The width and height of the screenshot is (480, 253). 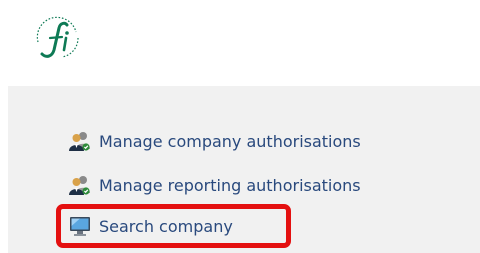 I want to click on menu-item-label: Manage company authorisations, so click(x=230, y=141).